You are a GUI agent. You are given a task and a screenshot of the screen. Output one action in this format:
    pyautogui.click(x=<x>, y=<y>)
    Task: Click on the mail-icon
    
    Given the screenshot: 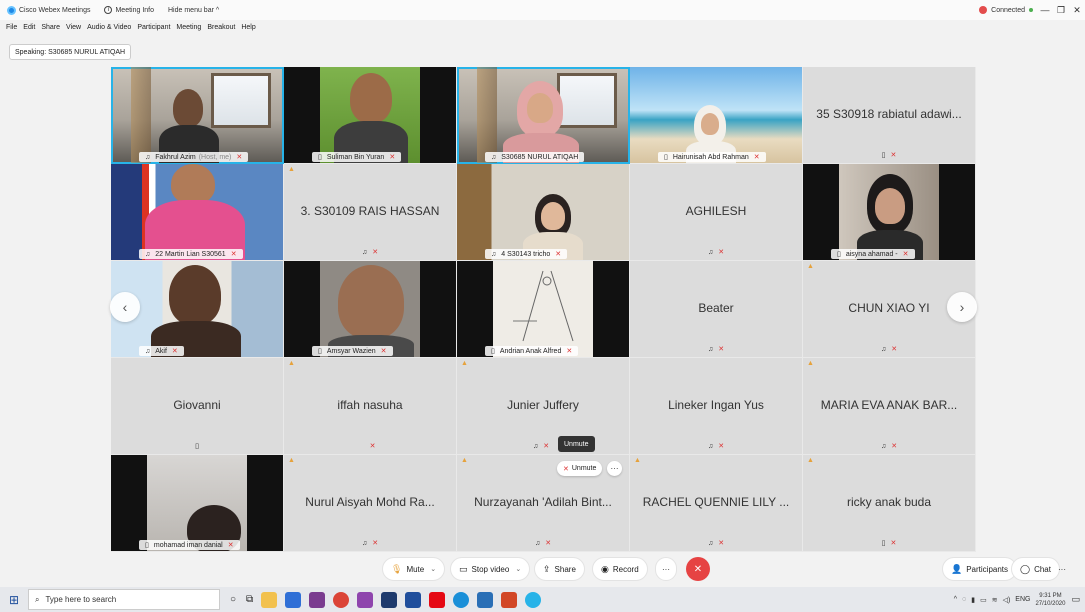 What is the action you would take?
    pyautogui.click(x=293, y=599)
    